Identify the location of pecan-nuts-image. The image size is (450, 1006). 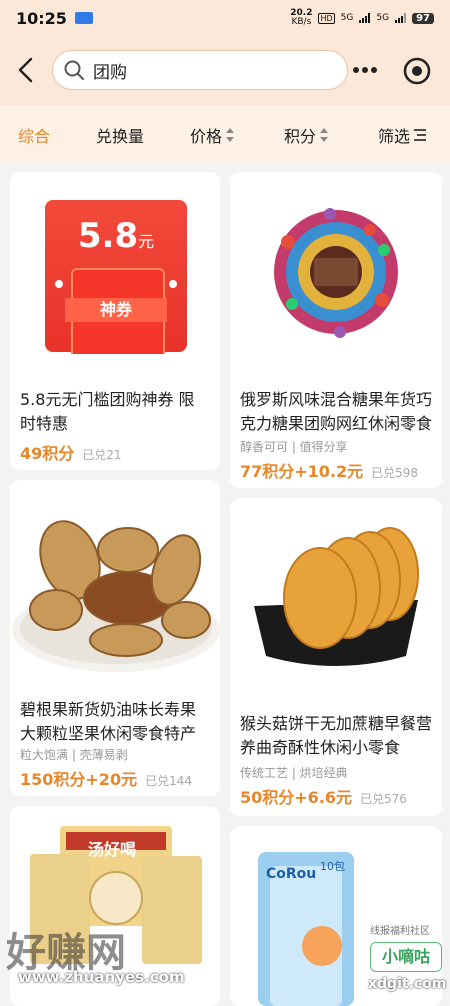
(116, 596).